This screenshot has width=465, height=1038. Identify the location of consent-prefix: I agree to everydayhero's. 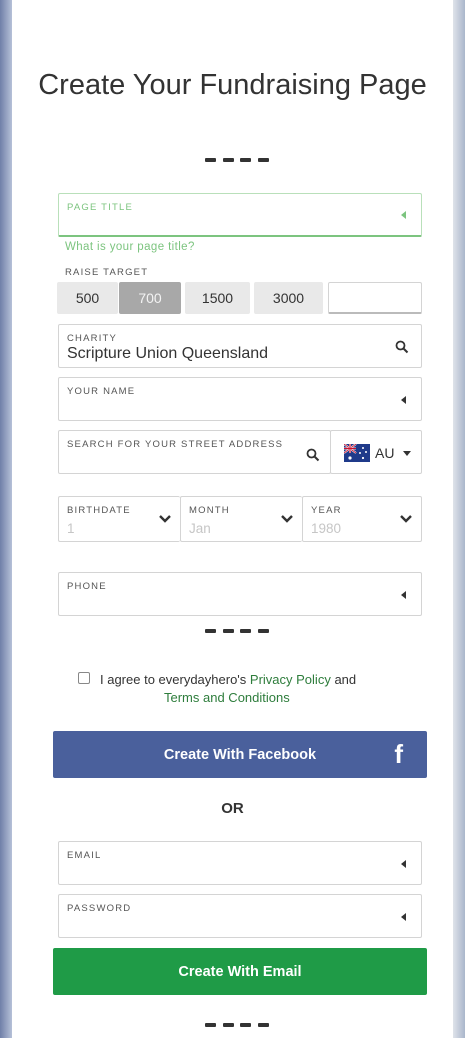
(175, 679).